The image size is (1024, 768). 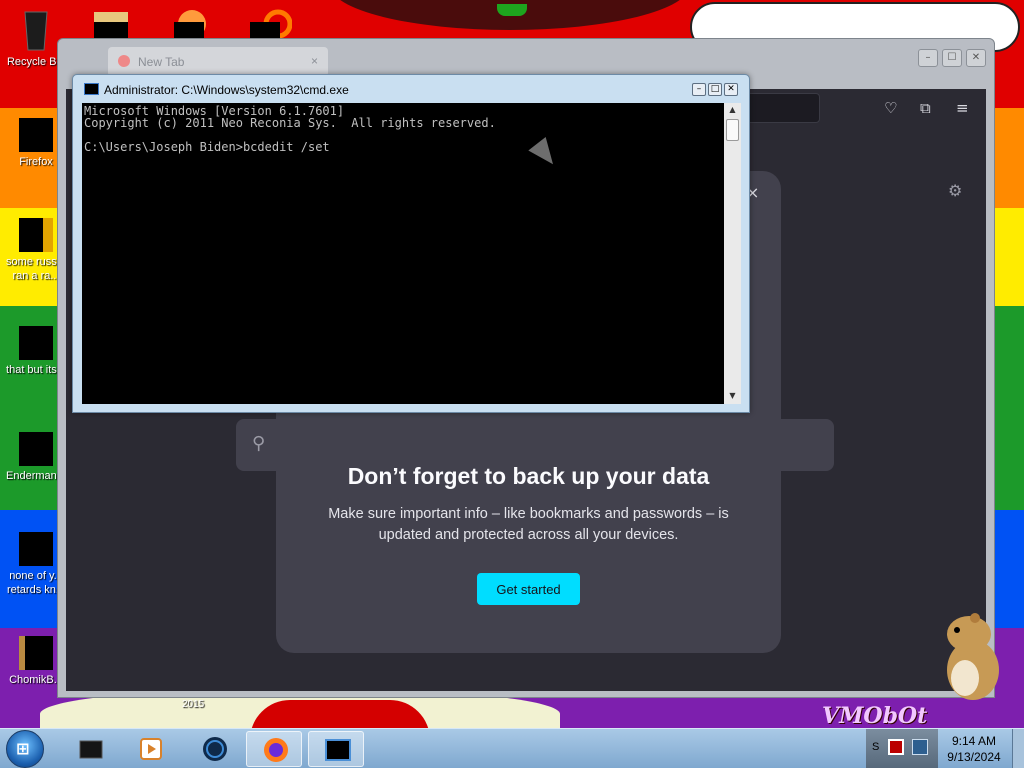 What do you see at coordinates (699, 89) in the screenshot?
I see `cmd-minimize-button: –` at bounding box center [699, 89].